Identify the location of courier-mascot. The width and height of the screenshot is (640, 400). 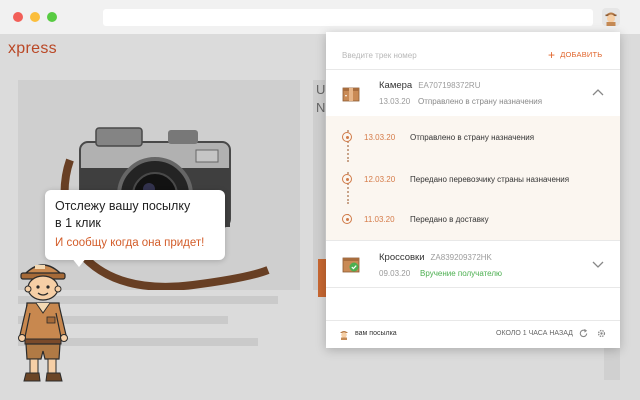
(43, 323).